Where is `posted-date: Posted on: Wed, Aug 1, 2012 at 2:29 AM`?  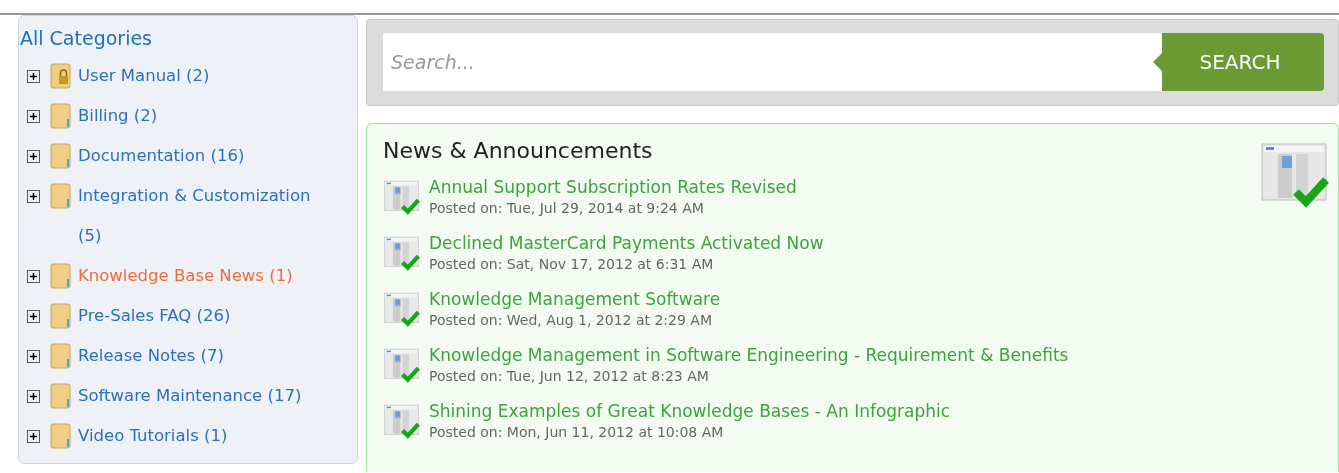
posted-date: Posted on: Wed, Aug 1, 2012 at 2:29 AM is located at coordinates (571, 320).